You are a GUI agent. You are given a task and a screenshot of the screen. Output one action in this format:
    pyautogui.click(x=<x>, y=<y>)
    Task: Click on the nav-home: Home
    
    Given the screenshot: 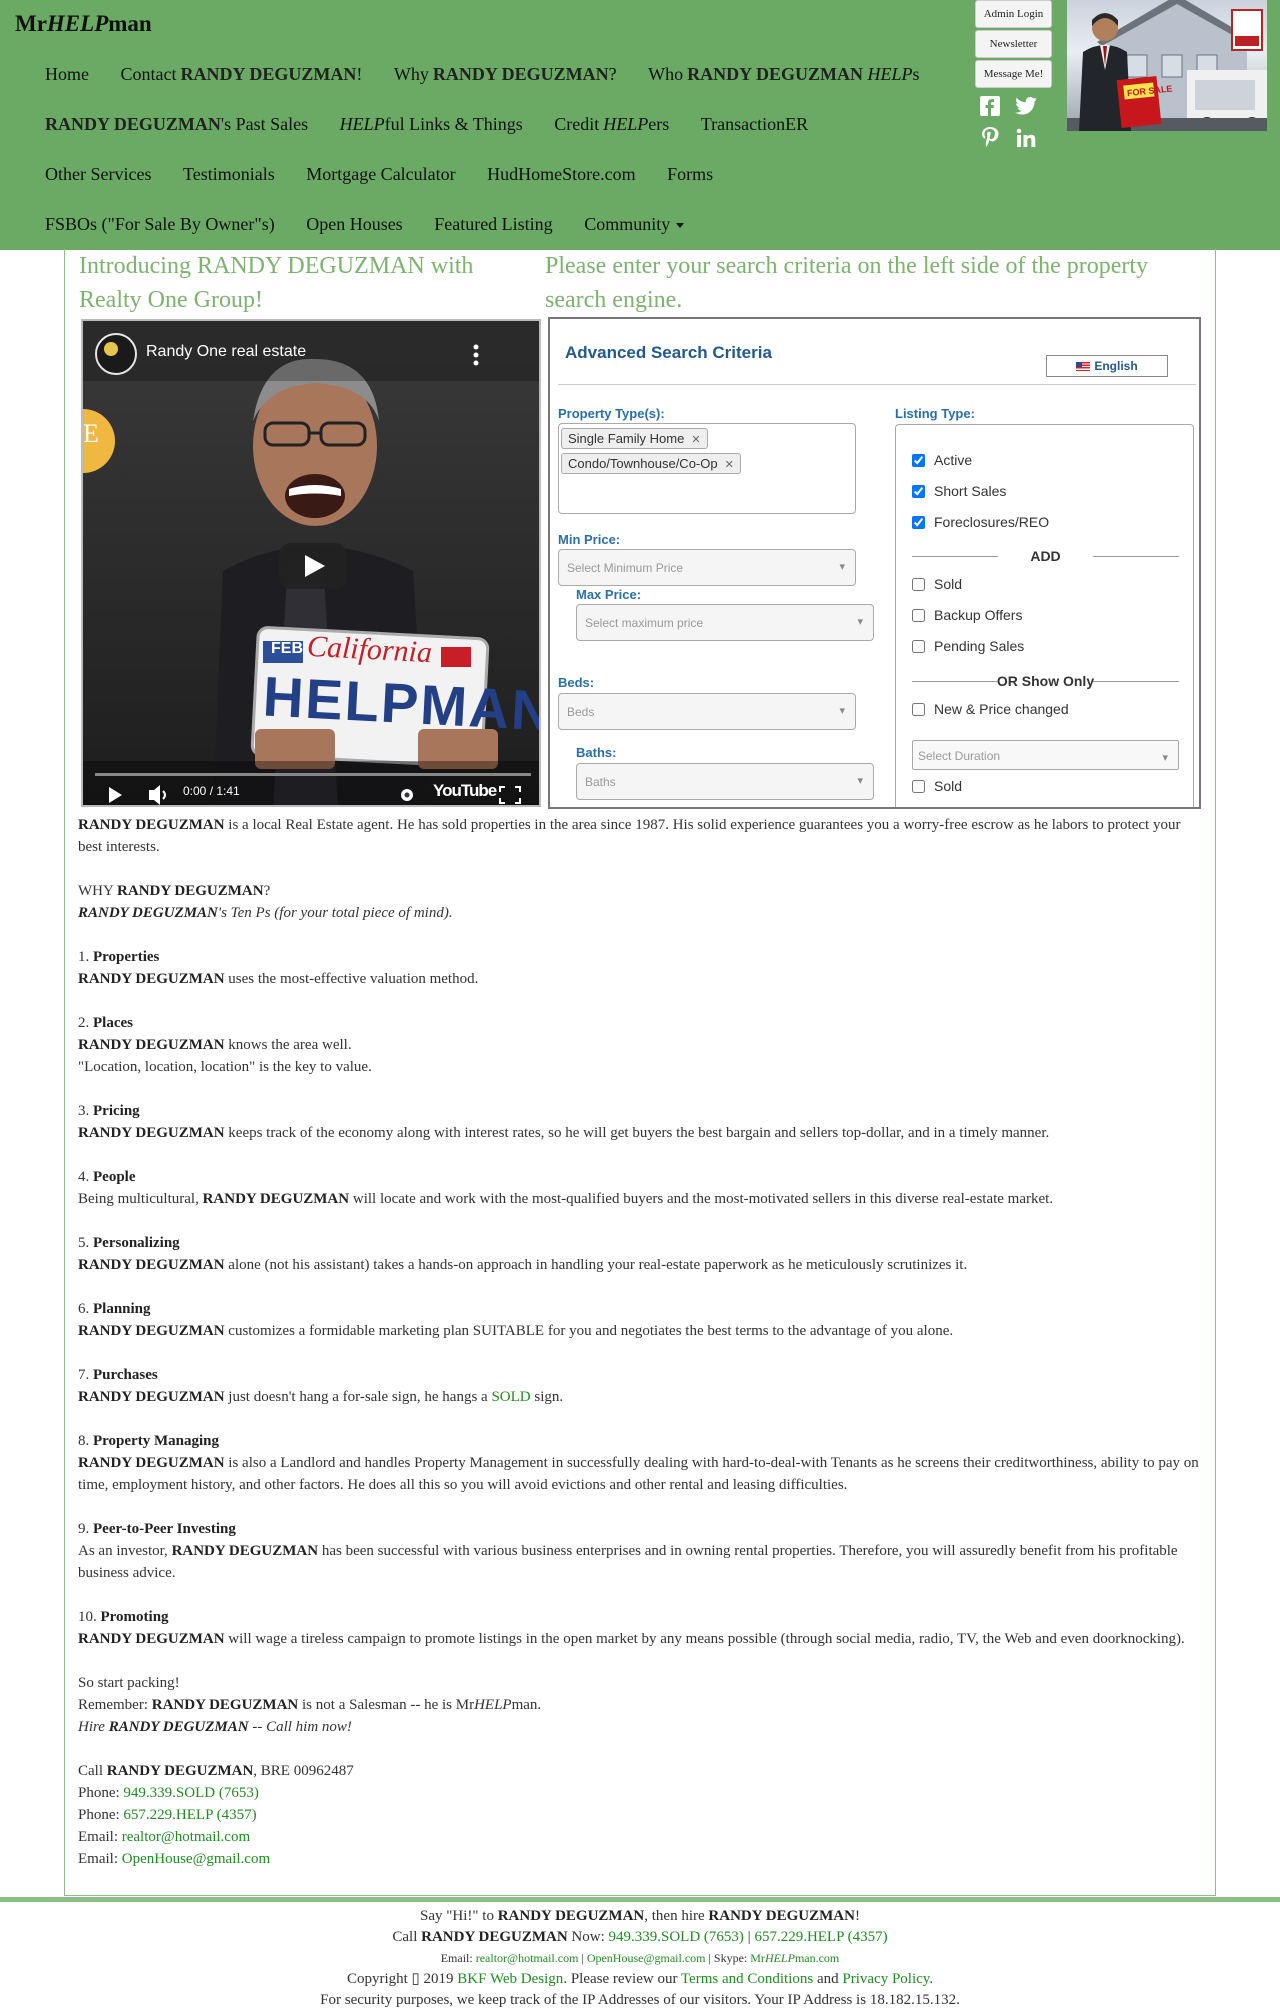 What is the action you would take?
    pyautogui.click(x=67, y=74)
    